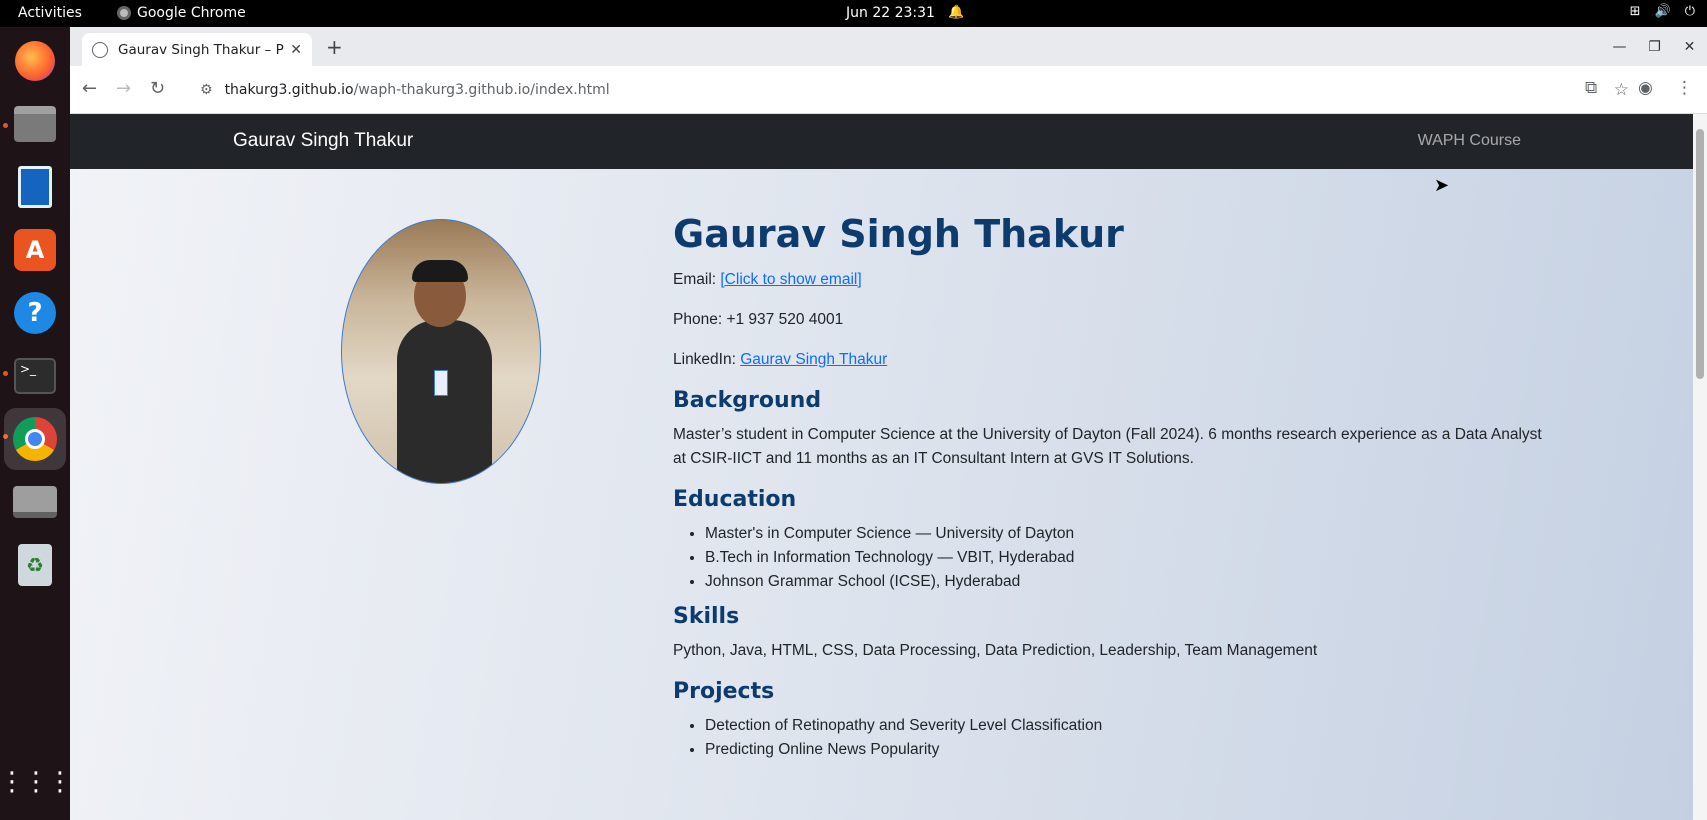 The width and height of the screenshot is (1707, 820). I want to click on photo-body, so click(444, 401).